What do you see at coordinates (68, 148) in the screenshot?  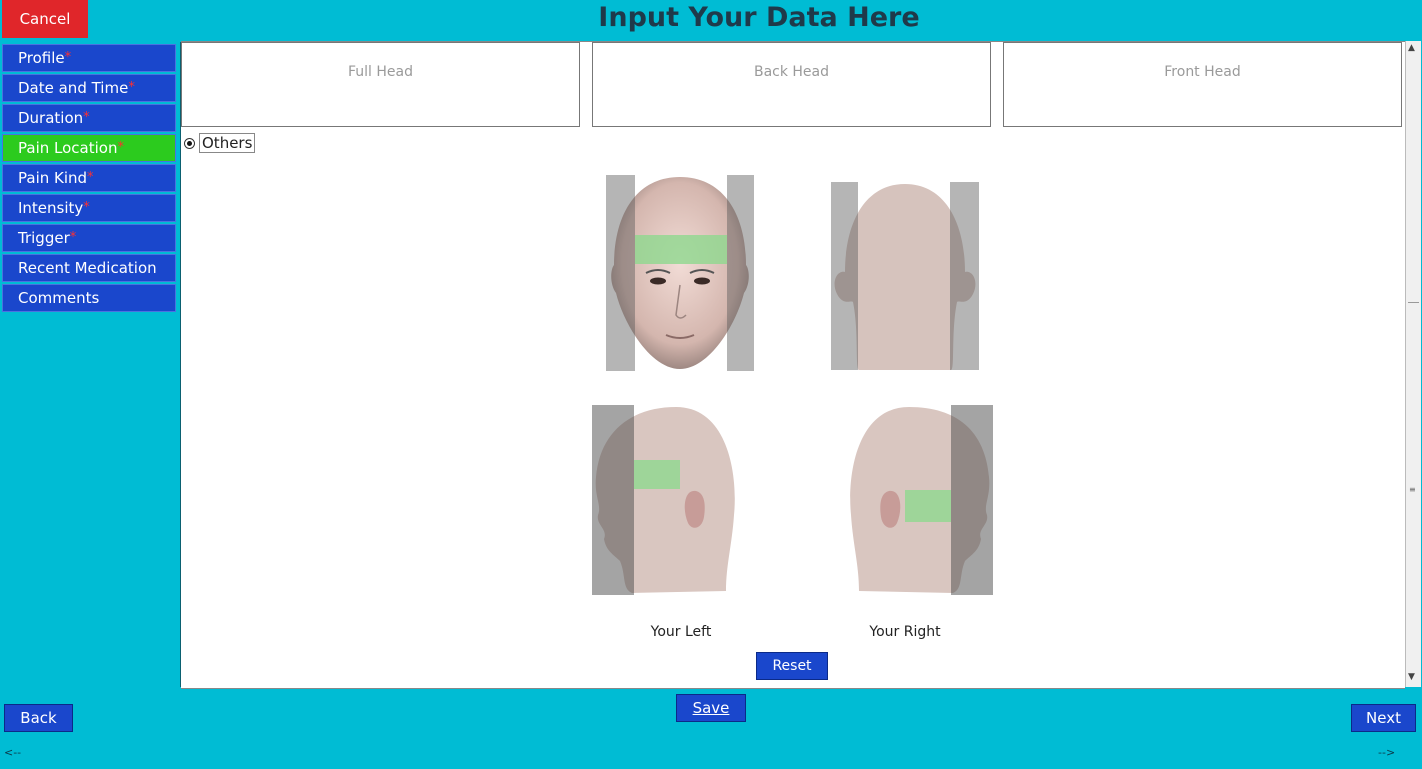 I see `sidebar-item-label: Pain Location` at bounding box center [68, 148].